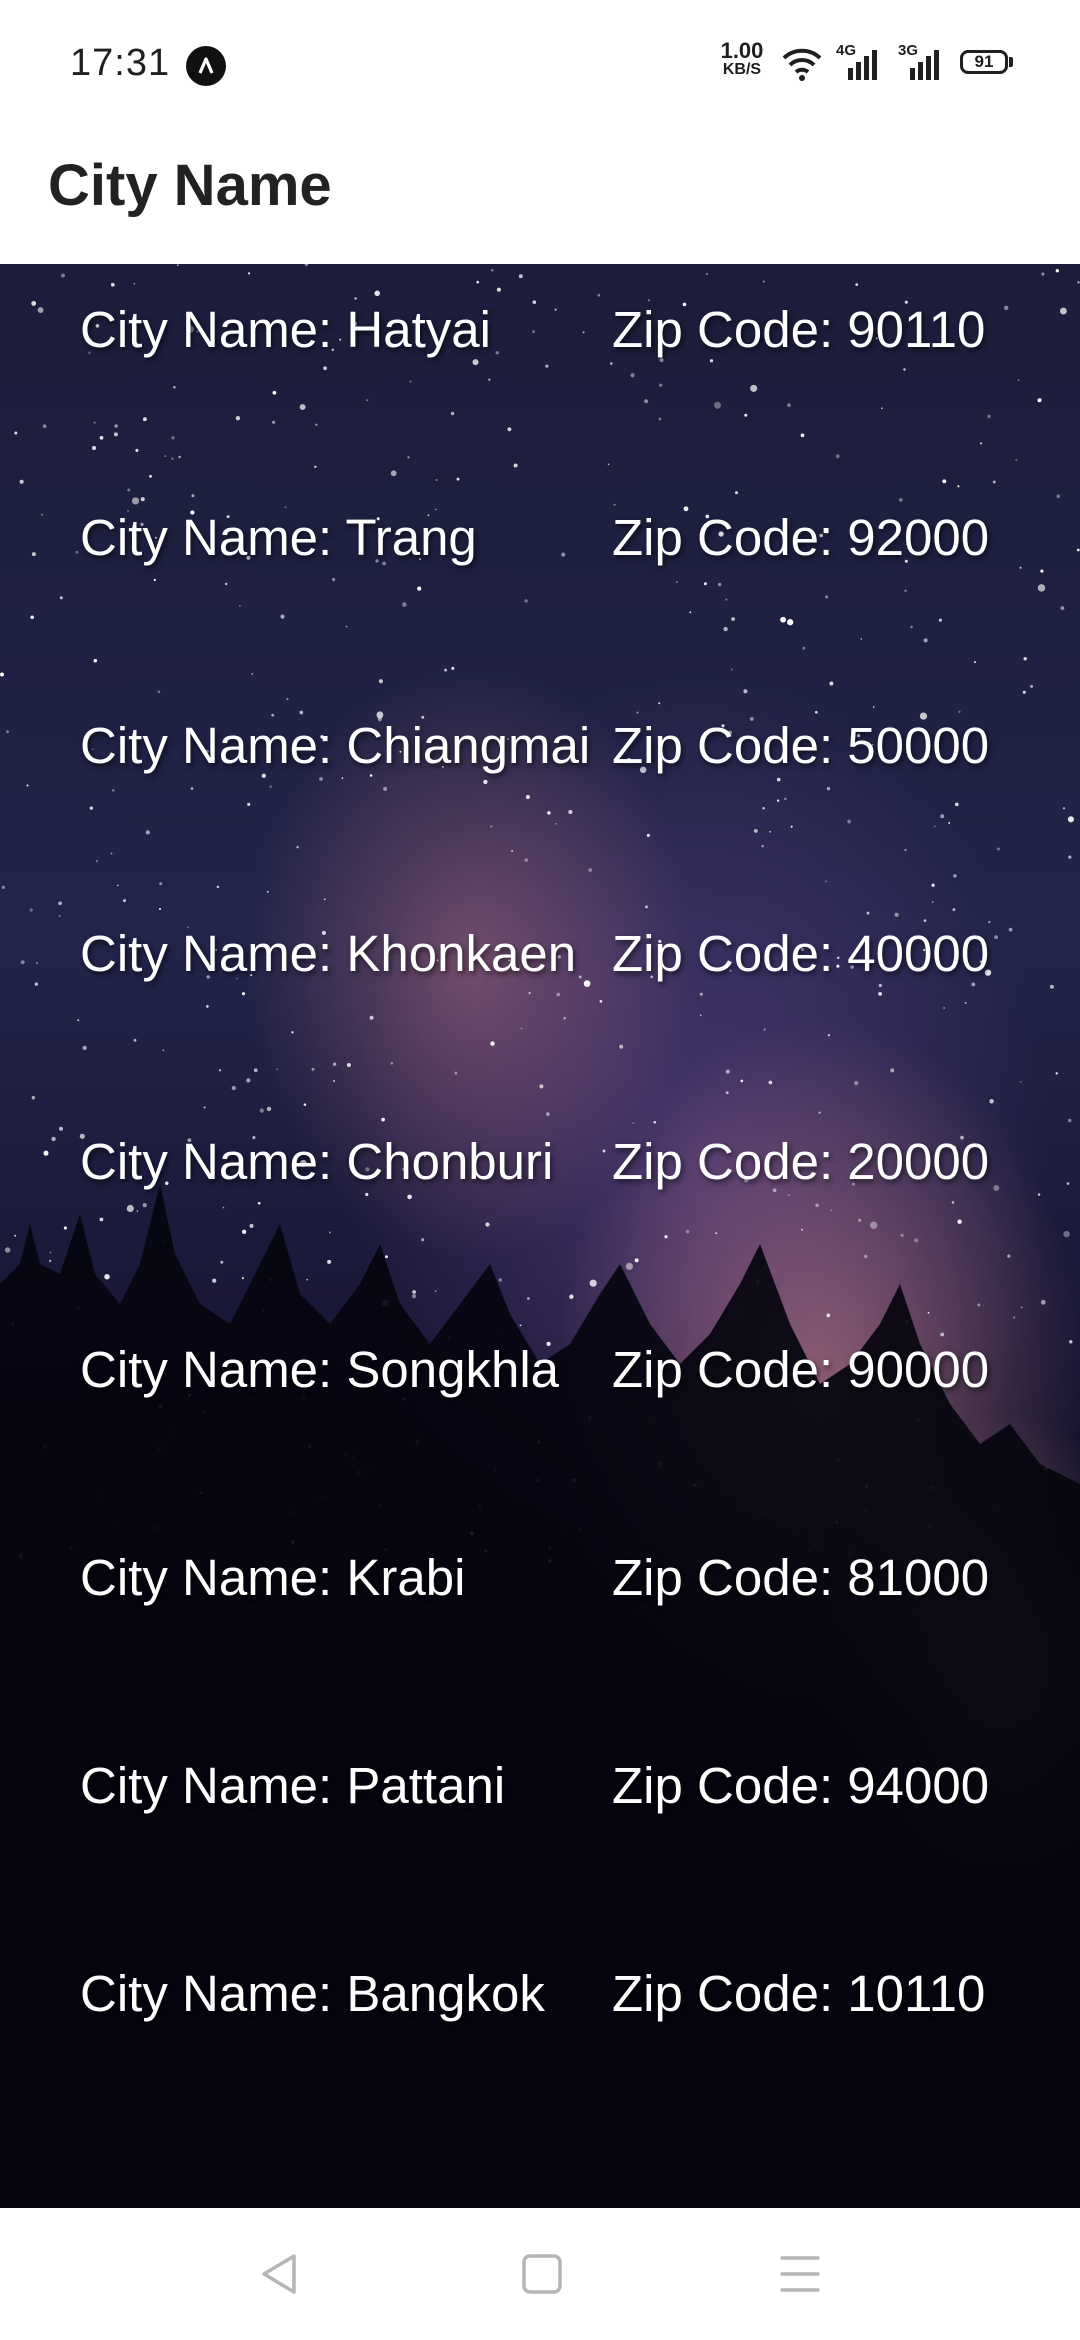  What do you see at coordinates (293, 1785) in the screenshot?
I see `city-name-label: City Name: Pattani` at bounding box center [293, 1785].